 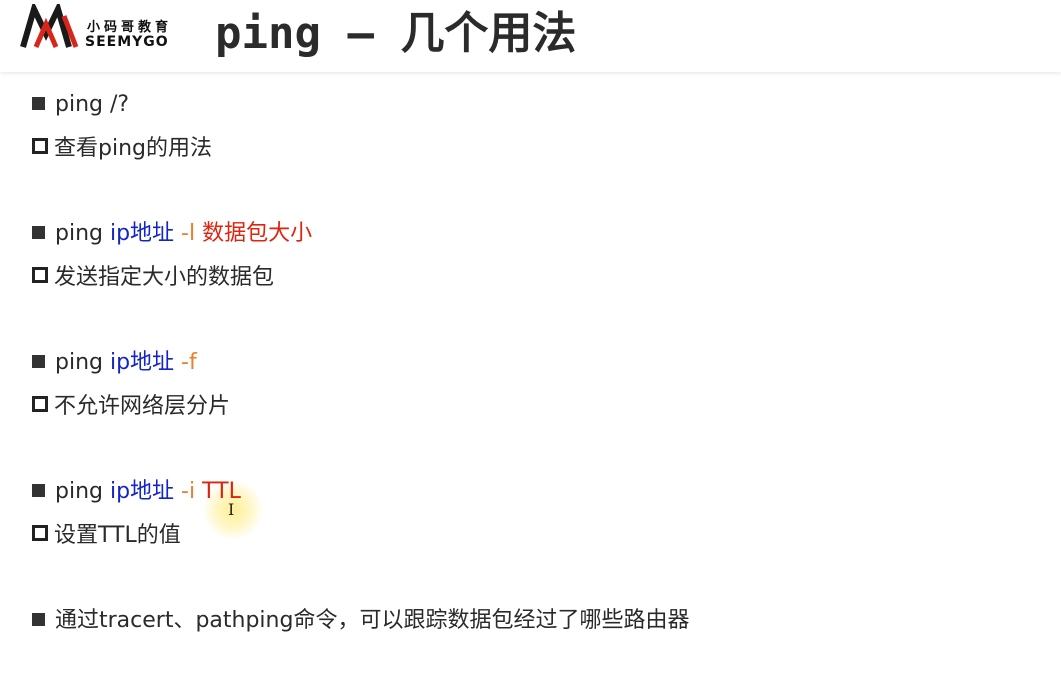 What do you see at coordinates (221, 491) in the screenshot?
I see `option-argument: TTL` at bounding box center [221, 491].